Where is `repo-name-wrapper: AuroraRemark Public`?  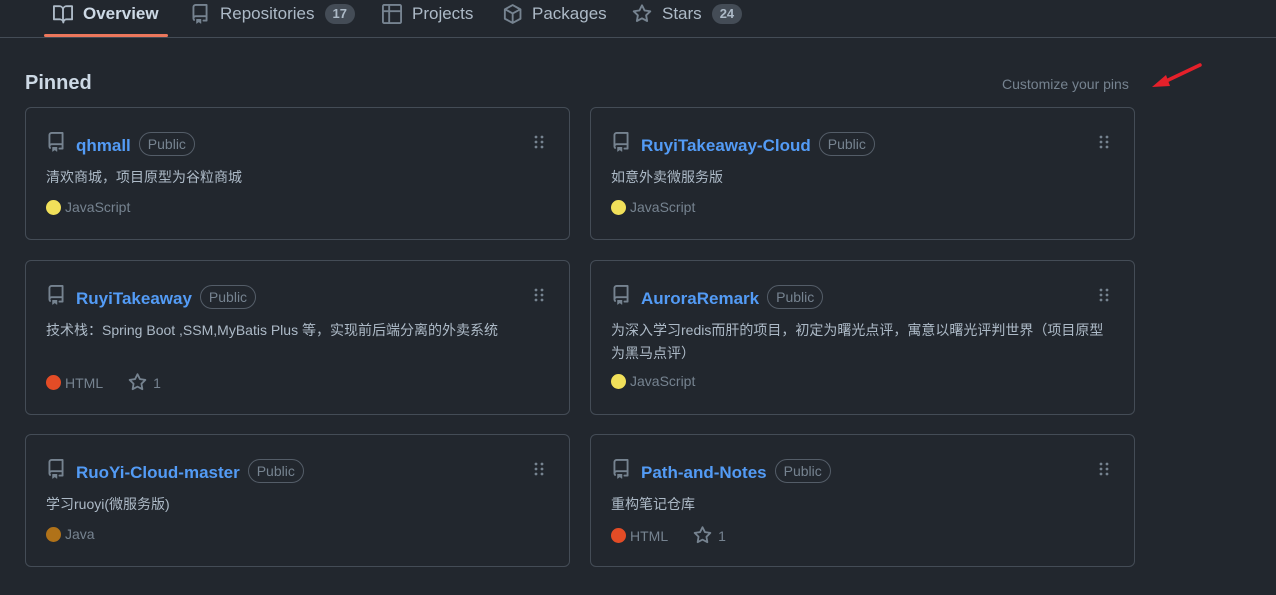 repo-name-wrapper: AuroraRemark Public is located at coordinates (732, 297).